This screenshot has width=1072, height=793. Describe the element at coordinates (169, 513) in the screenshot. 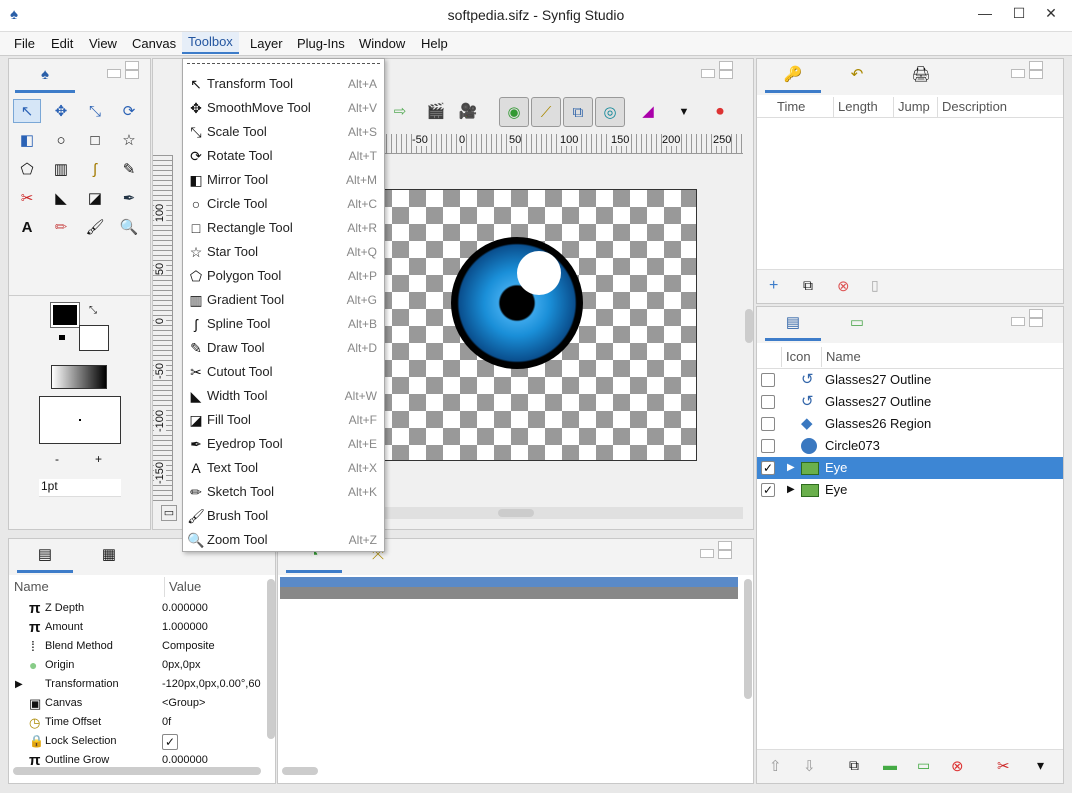

I see `zoom-fit-icon: ▭` at that location.